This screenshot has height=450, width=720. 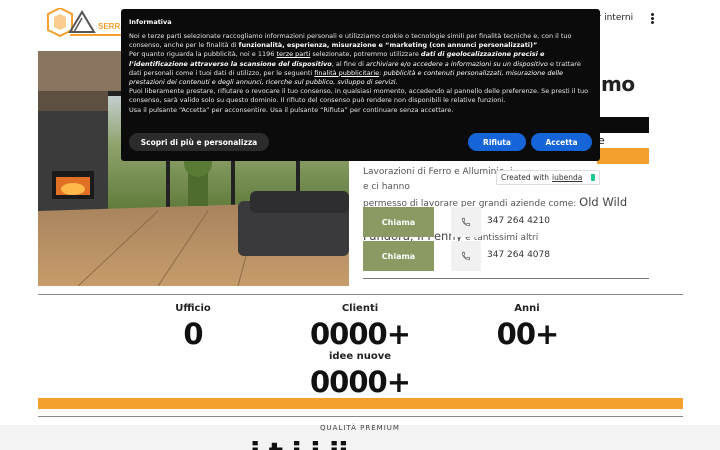 What do you see at coordinates (150, 22) in the screenshot?
I see `cookie-title: Informativa` at bounding box center [150, 22].